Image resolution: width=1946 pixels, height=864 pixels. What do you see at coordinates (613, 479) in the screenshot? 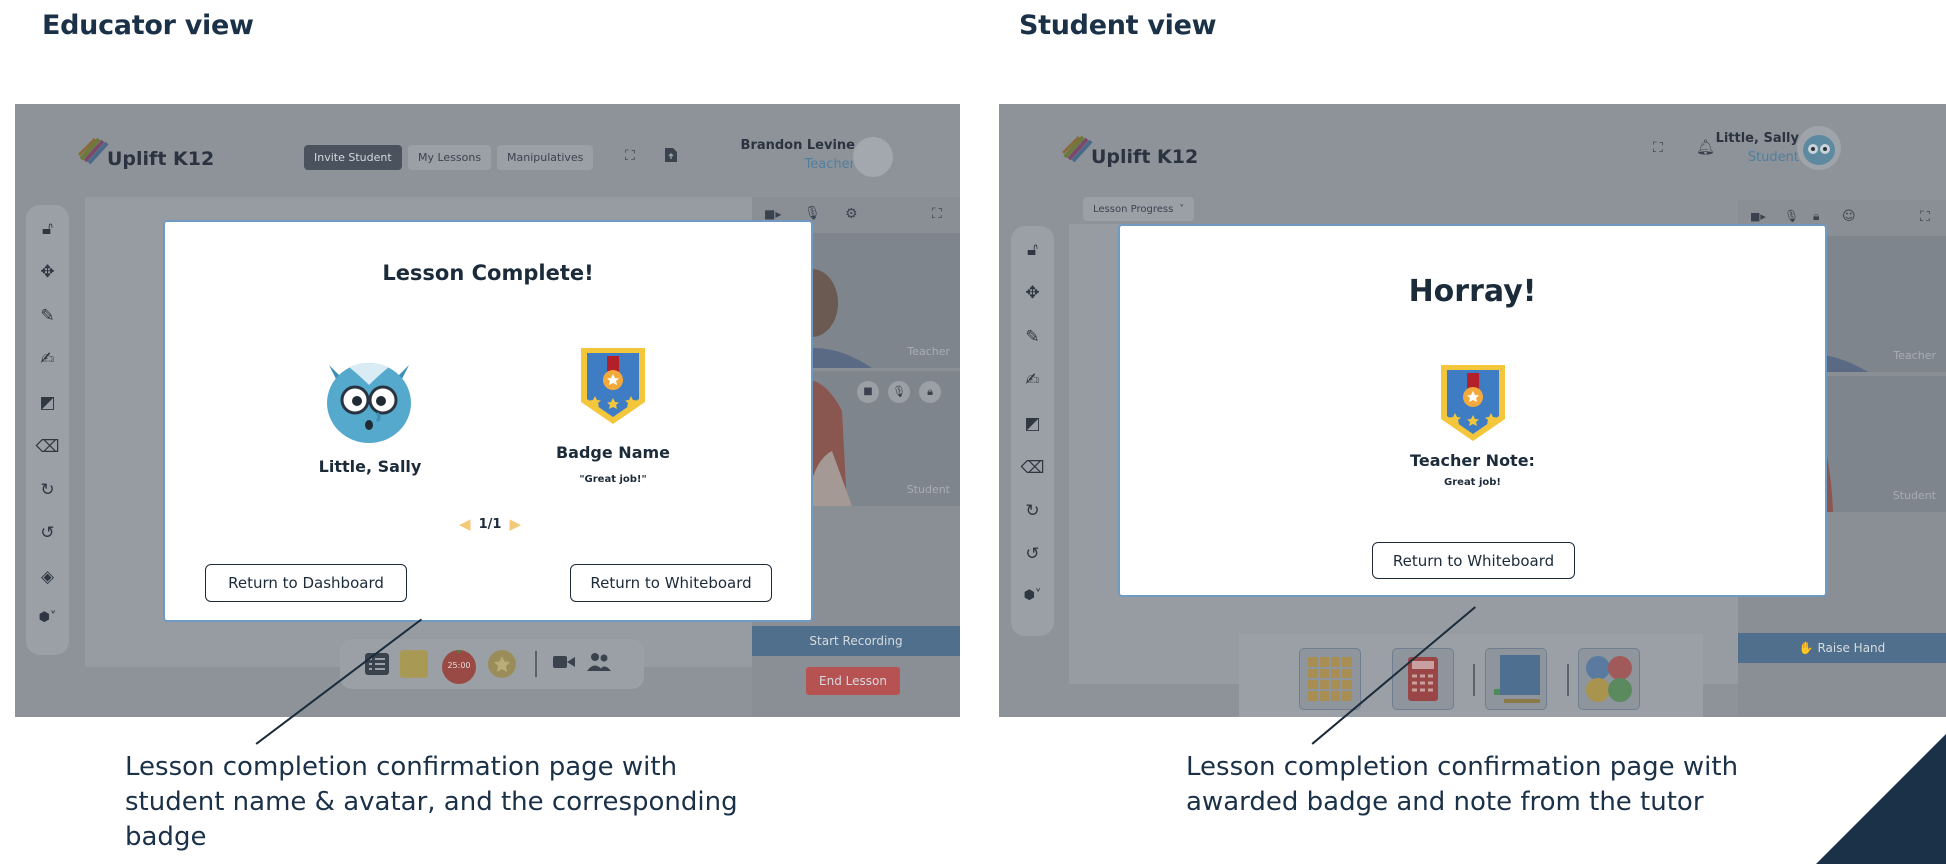
I see `badge-note: "Great job!"` at bounding box center [613, 479].